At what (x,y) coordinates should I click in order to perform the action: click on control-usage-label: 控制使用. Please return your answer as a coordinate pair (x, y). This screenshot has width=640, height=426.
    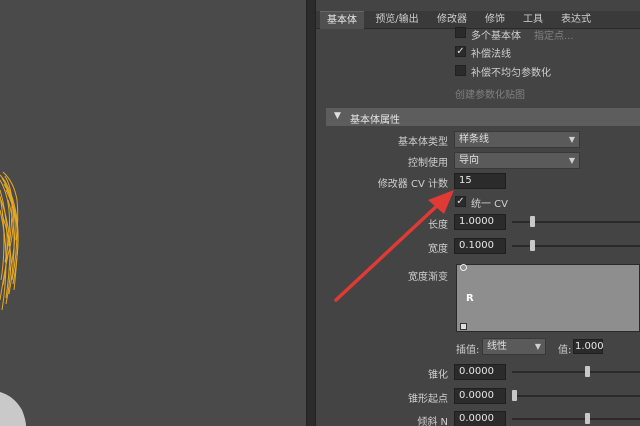
    Looking at the image, I should click on (428, 163).